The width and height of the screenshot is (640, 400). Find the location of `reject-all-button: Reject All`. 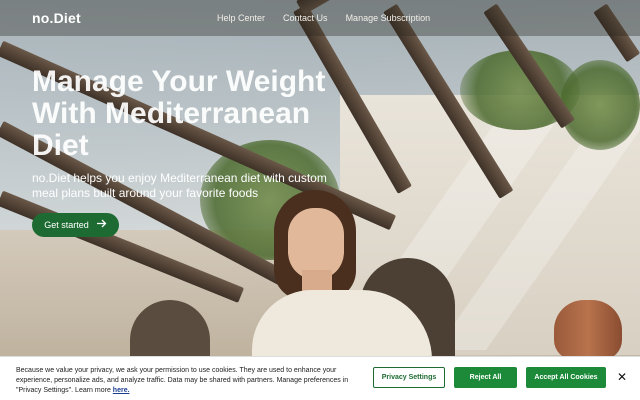

reject-all-button: Reject All is located at coordinates (485, 377).